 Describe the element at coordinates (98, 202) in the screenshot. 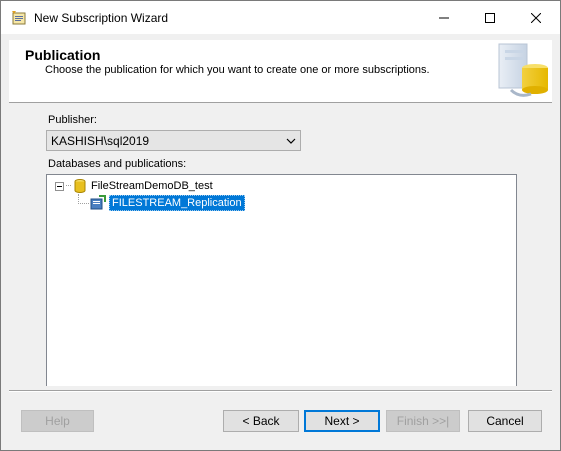

I see `publication-icon` at that location.